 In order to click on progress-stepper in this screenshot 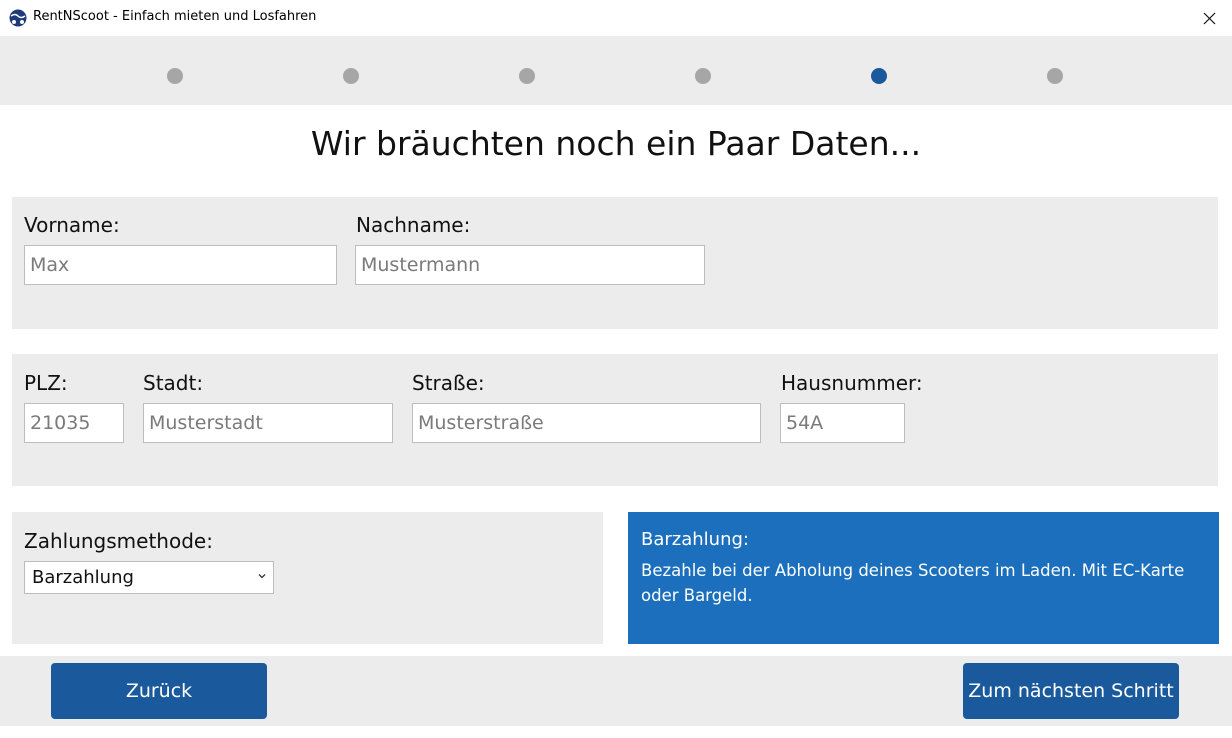, I will do `click(616, 70)`.